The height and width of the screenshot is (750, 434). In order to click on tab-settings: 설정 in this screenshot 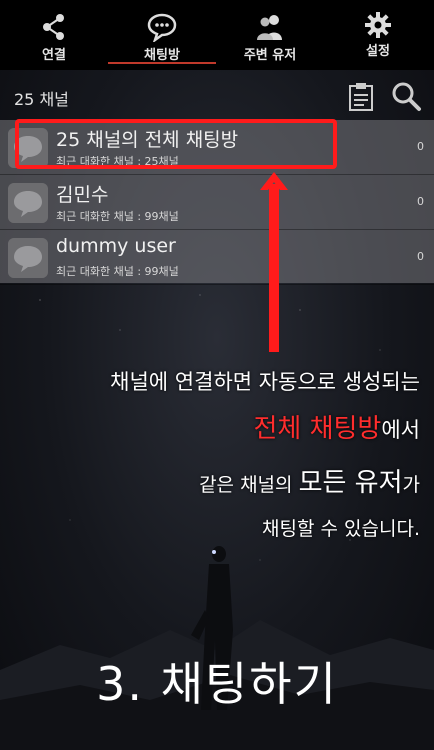, I will do `click(378, 35)`.